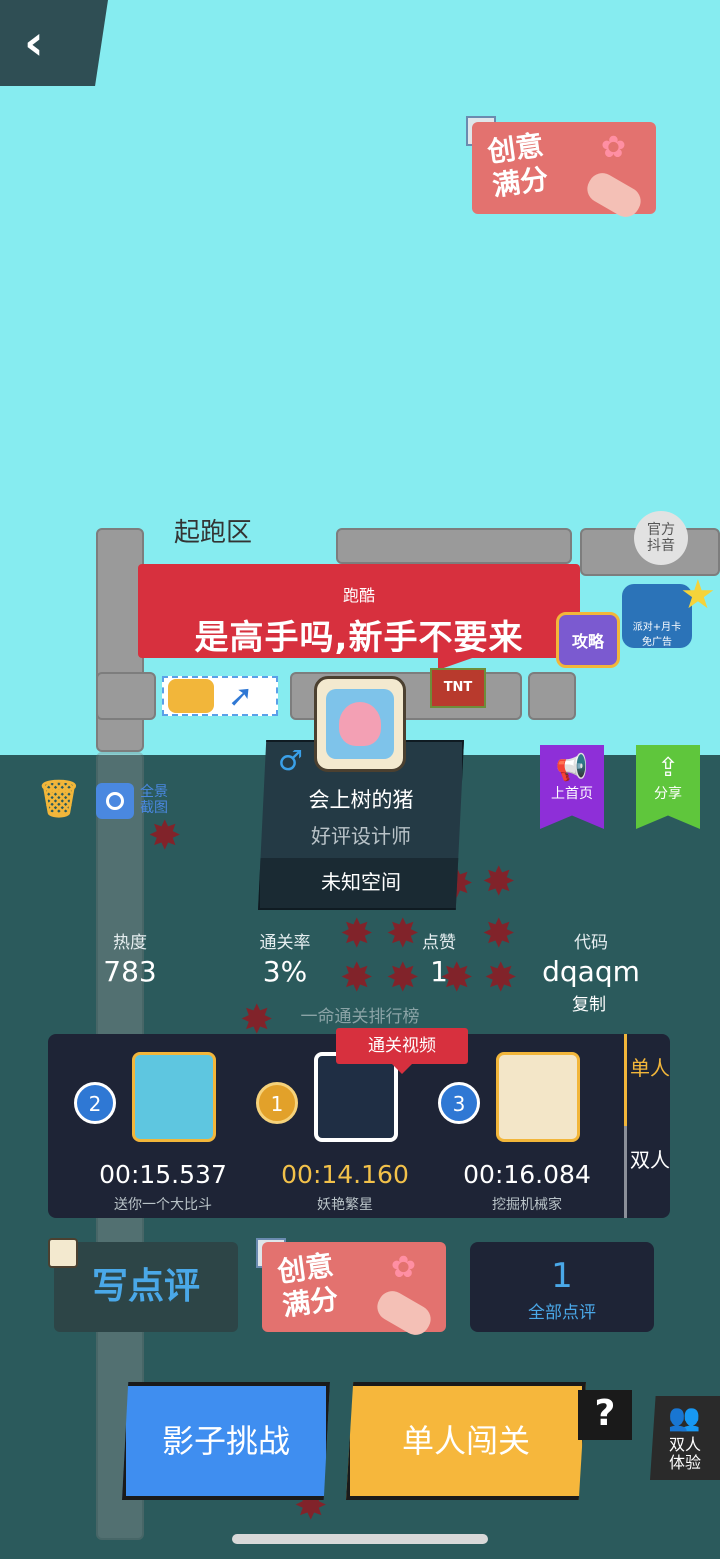 The width and height of the screenshot is (720, 1559). What do you see at coordinates (361, 800) in the screenshot?
I see `designer-name: 会上树的猪` at bounding box center [361, 800].